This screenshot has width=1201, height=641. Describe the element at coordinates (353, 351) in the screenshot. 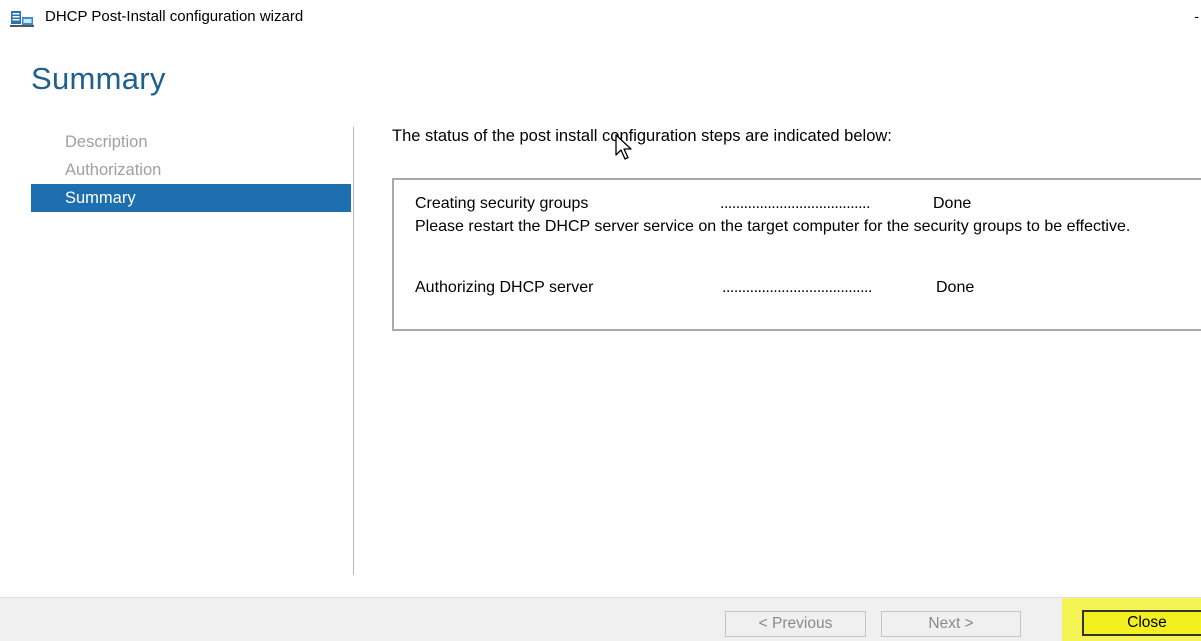

I see `nav-divider` at that location.